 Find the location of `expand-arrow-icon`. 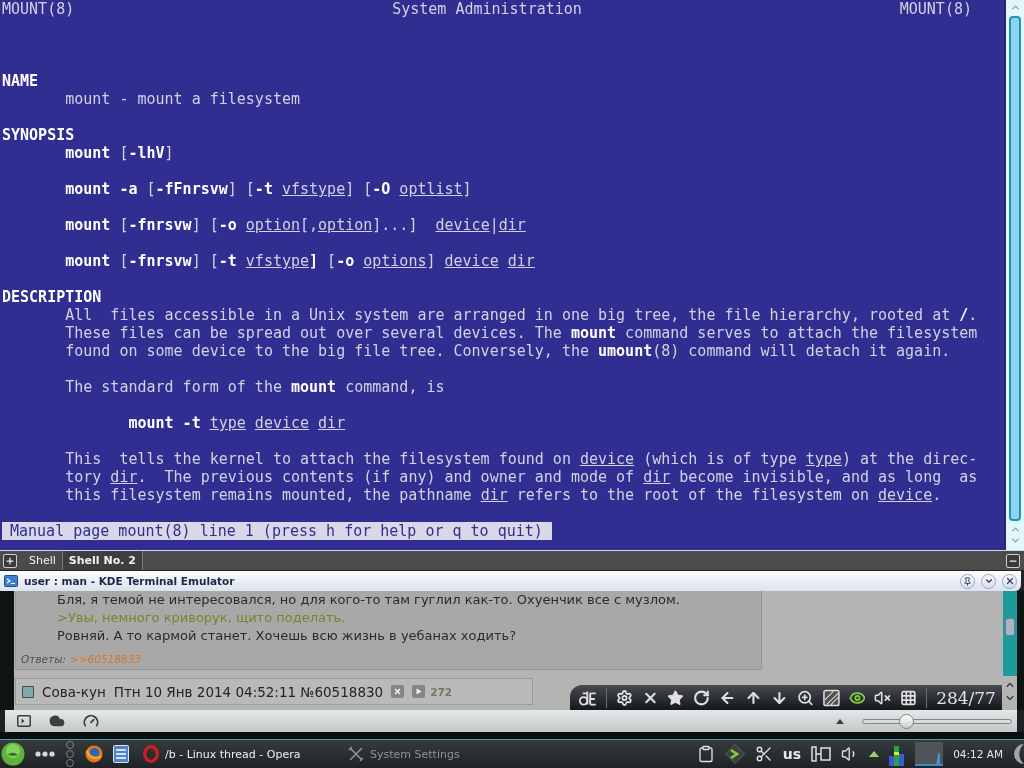

expand-arrow-icon is located at coordinates (874, 754).